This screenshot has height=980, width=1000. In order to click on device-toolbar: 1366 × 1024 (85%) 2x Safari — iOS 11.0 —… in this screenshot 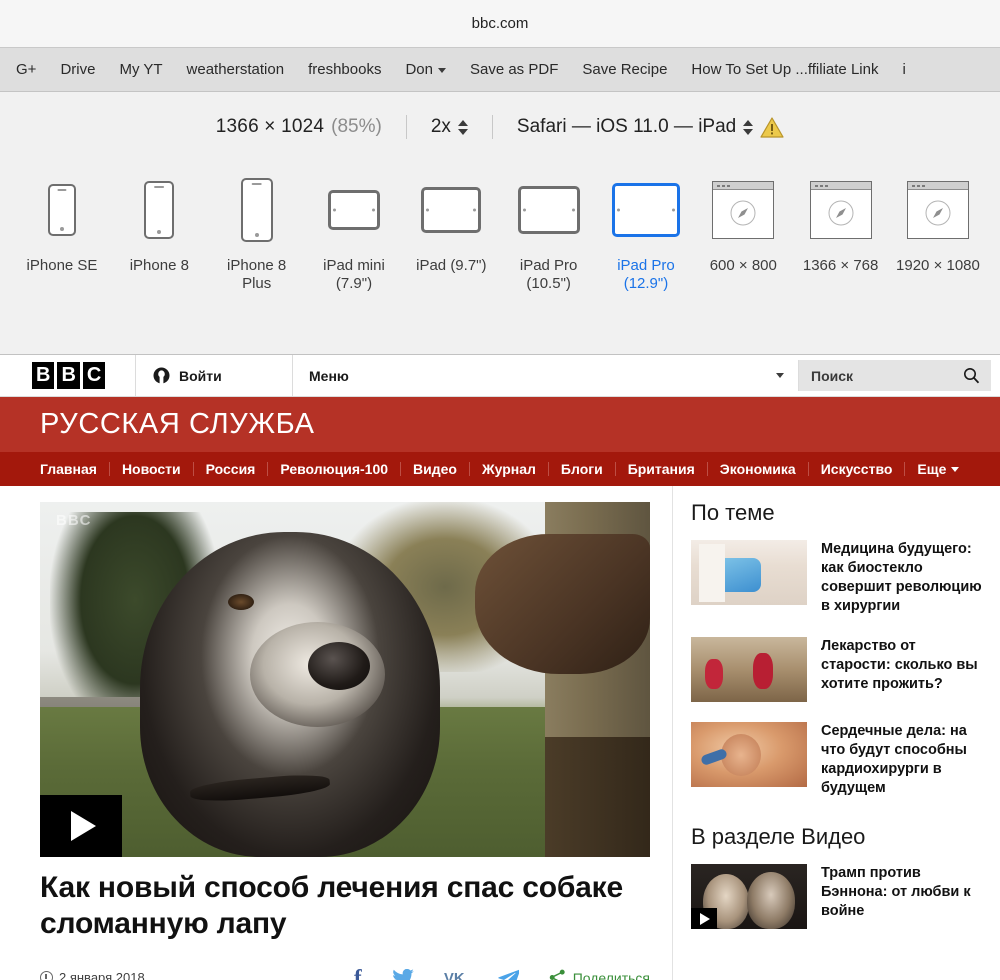, I will do `click(500, 127)`.